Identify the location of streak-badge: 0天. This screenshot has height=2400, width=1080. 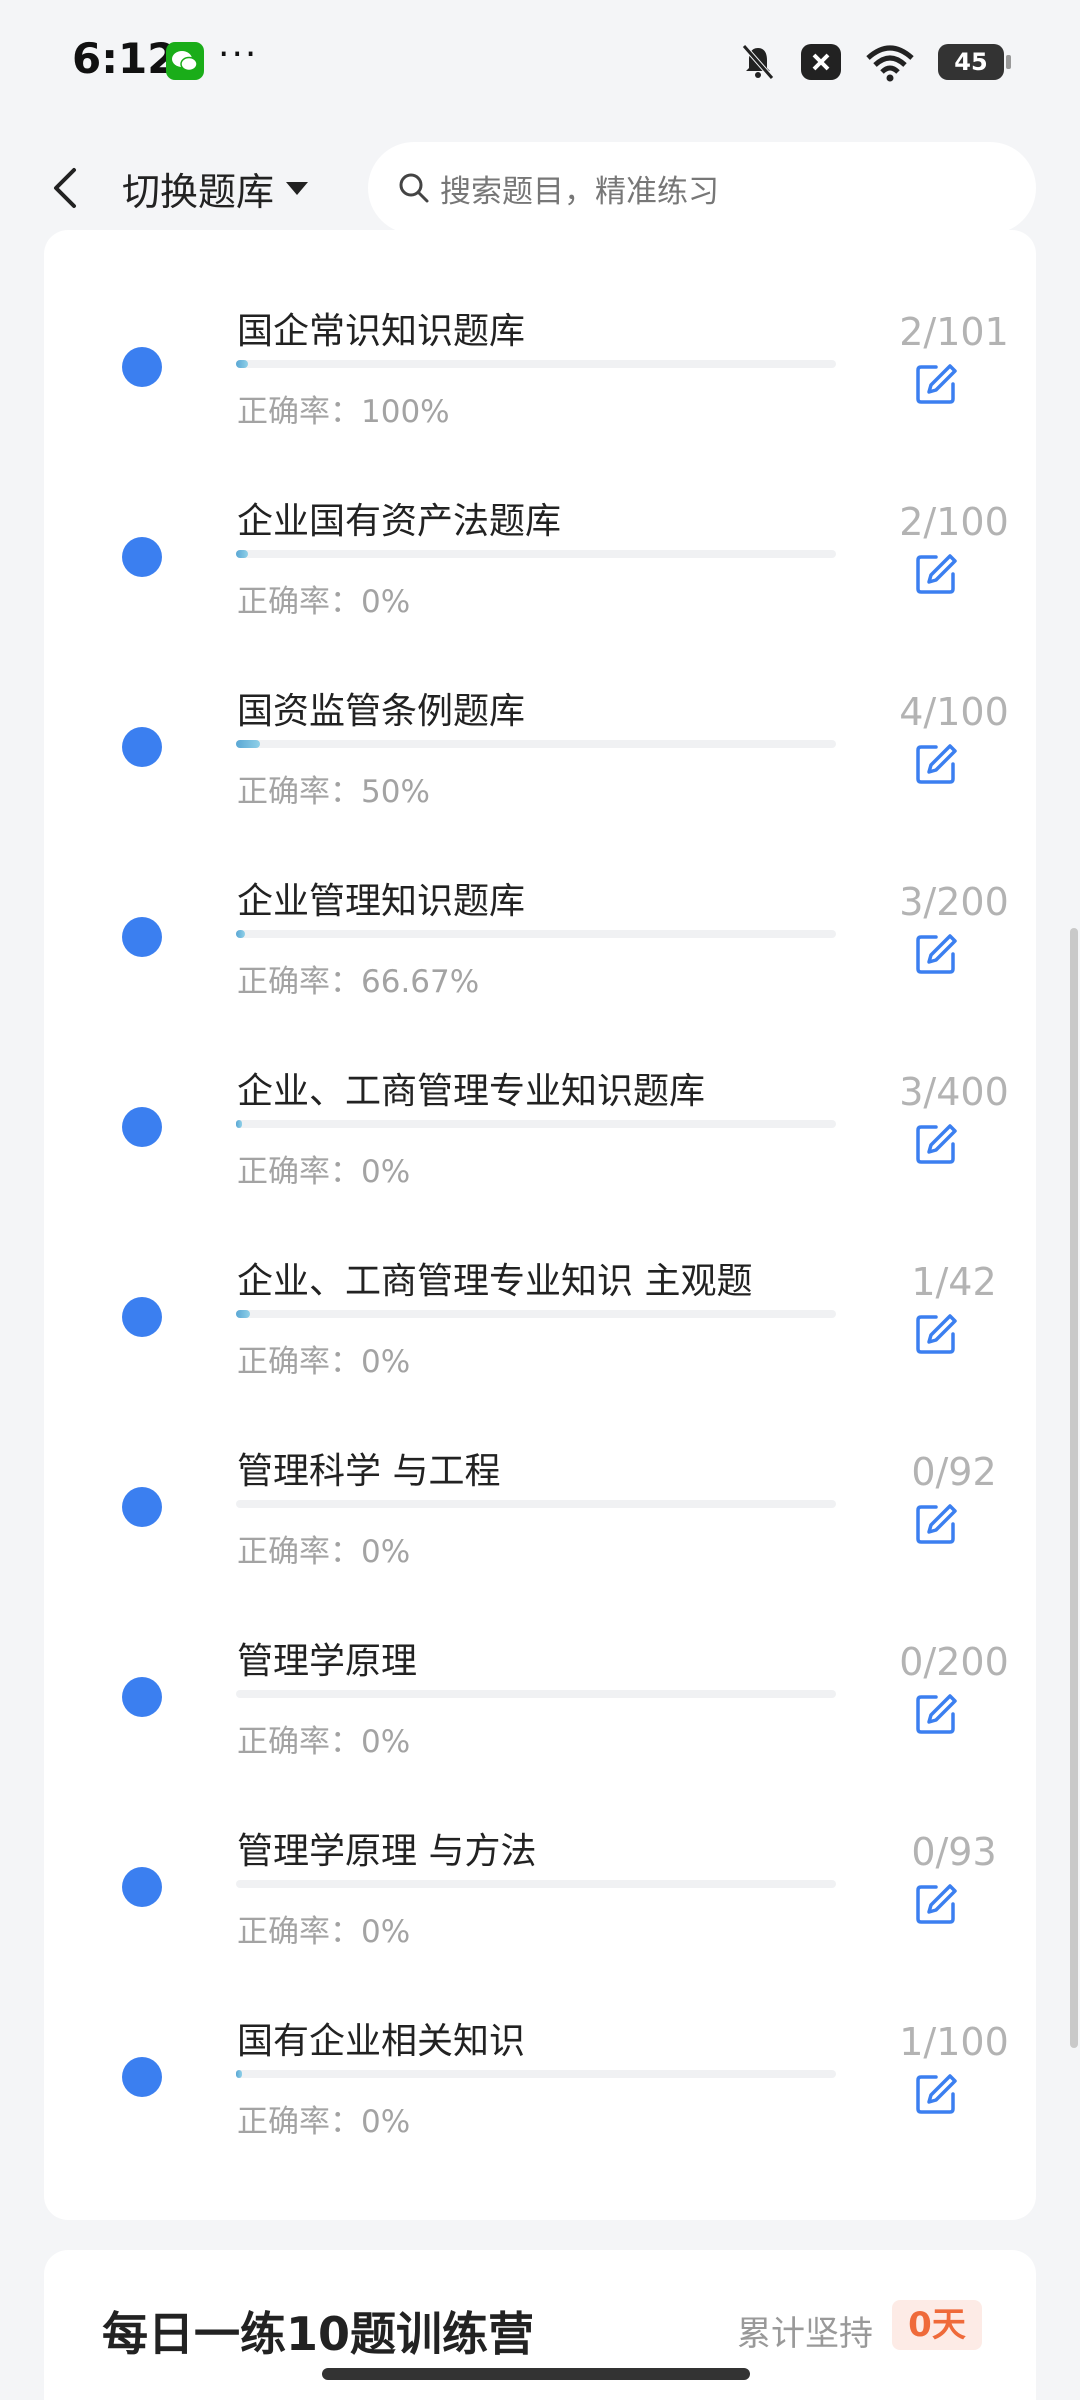
(937, 2325).